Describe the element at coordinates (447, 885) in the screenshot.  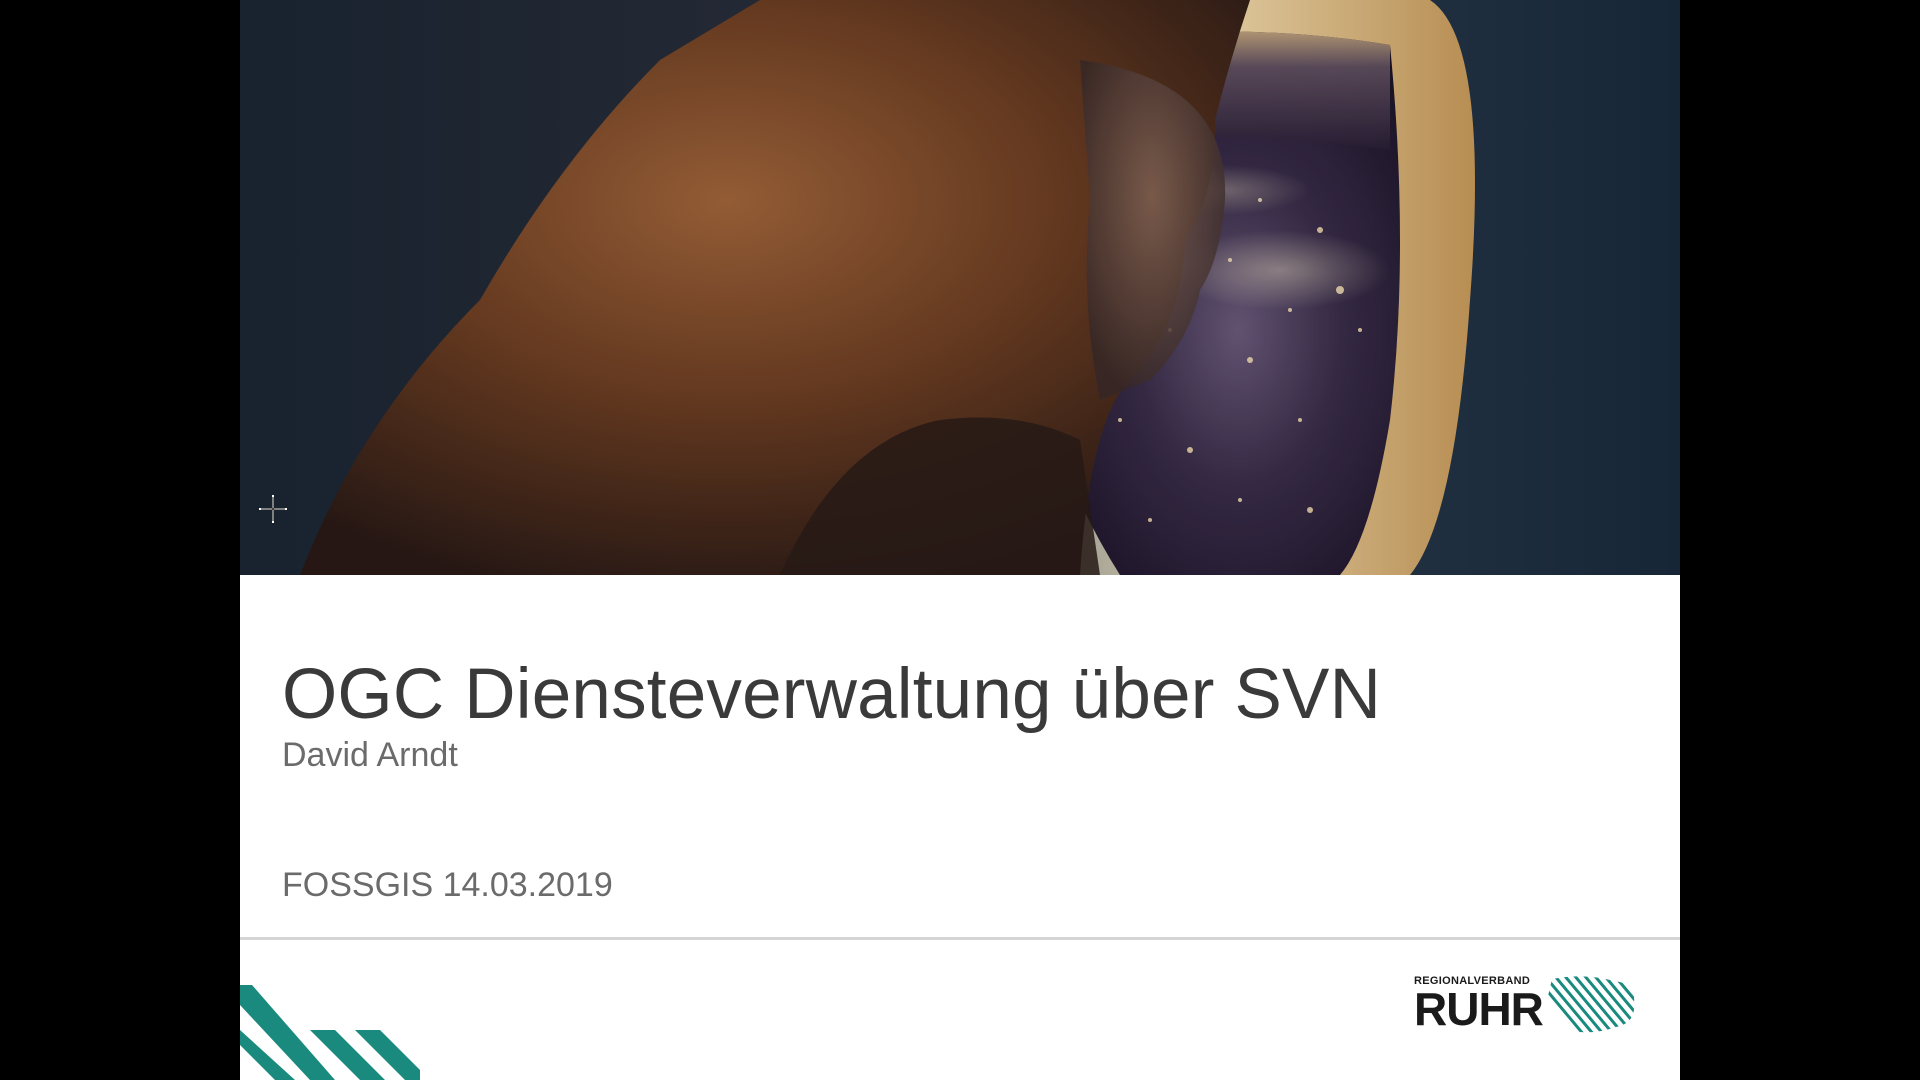
I see `event-date-line: FOSSGIS 14.03.2019` at that location.